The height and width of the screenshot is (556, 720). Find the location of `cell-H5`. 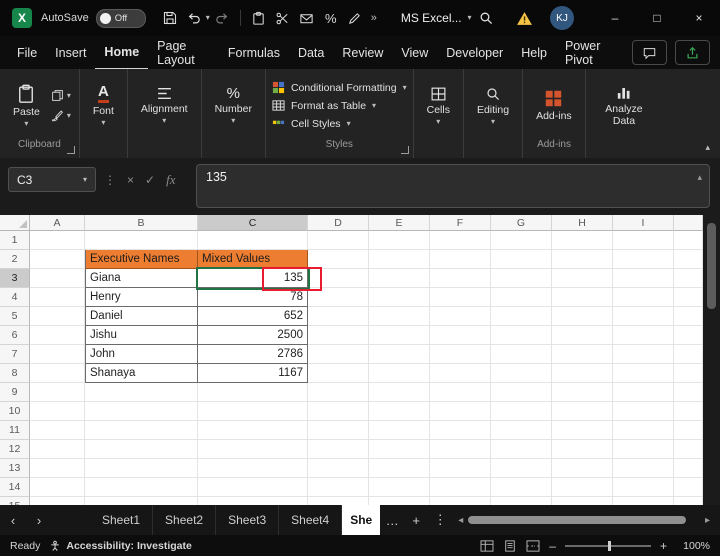

cell-H5 is located at coordinates (582, 316).